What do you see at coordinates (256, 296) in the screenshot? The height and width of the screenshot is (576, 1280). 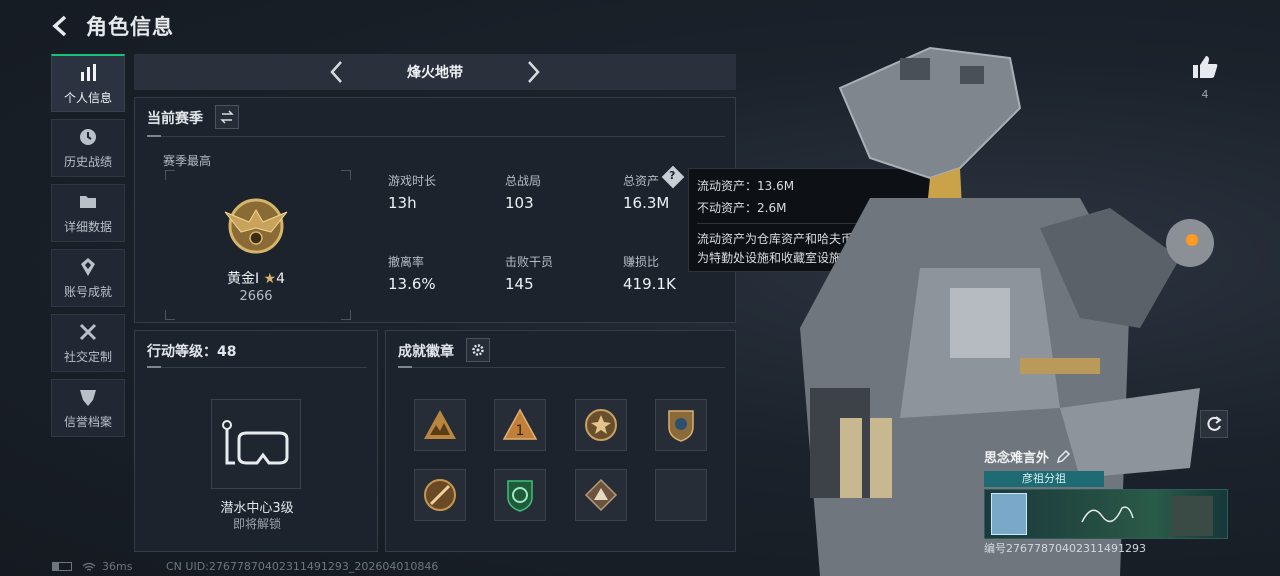 I see `rank-score: 2666` at bounding box center [256, 296].